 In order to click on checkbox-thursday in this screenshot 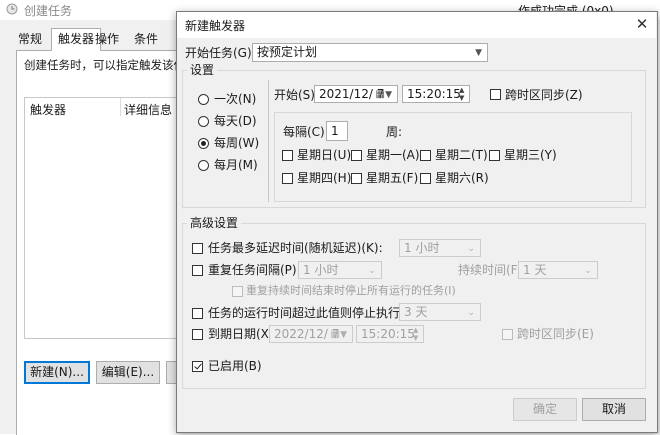, I will do `click(287, 178)`.